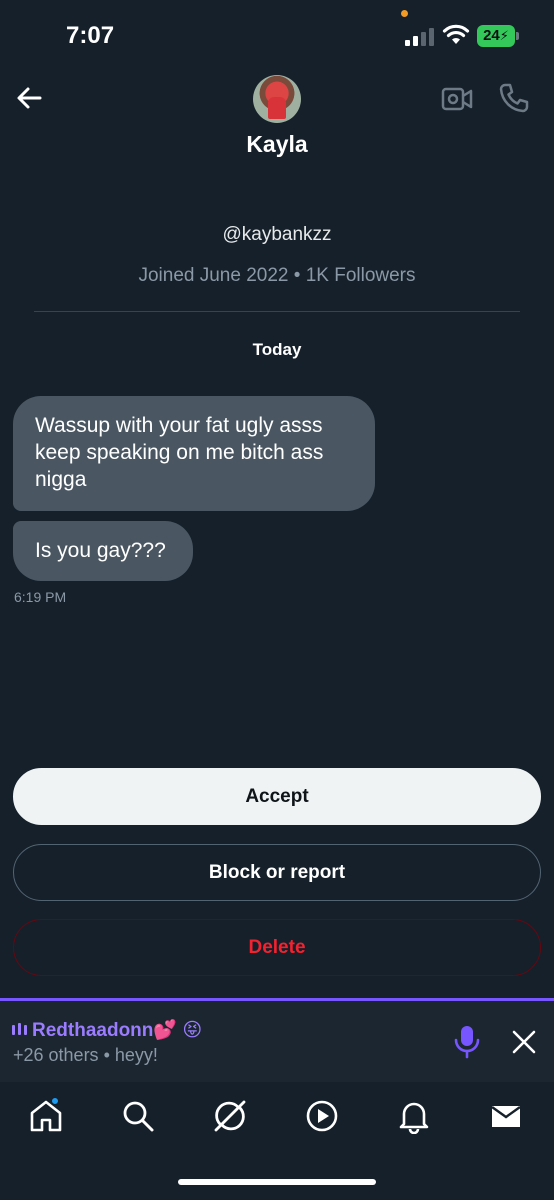  I want to click on home-indicator, so click(277, 1182).